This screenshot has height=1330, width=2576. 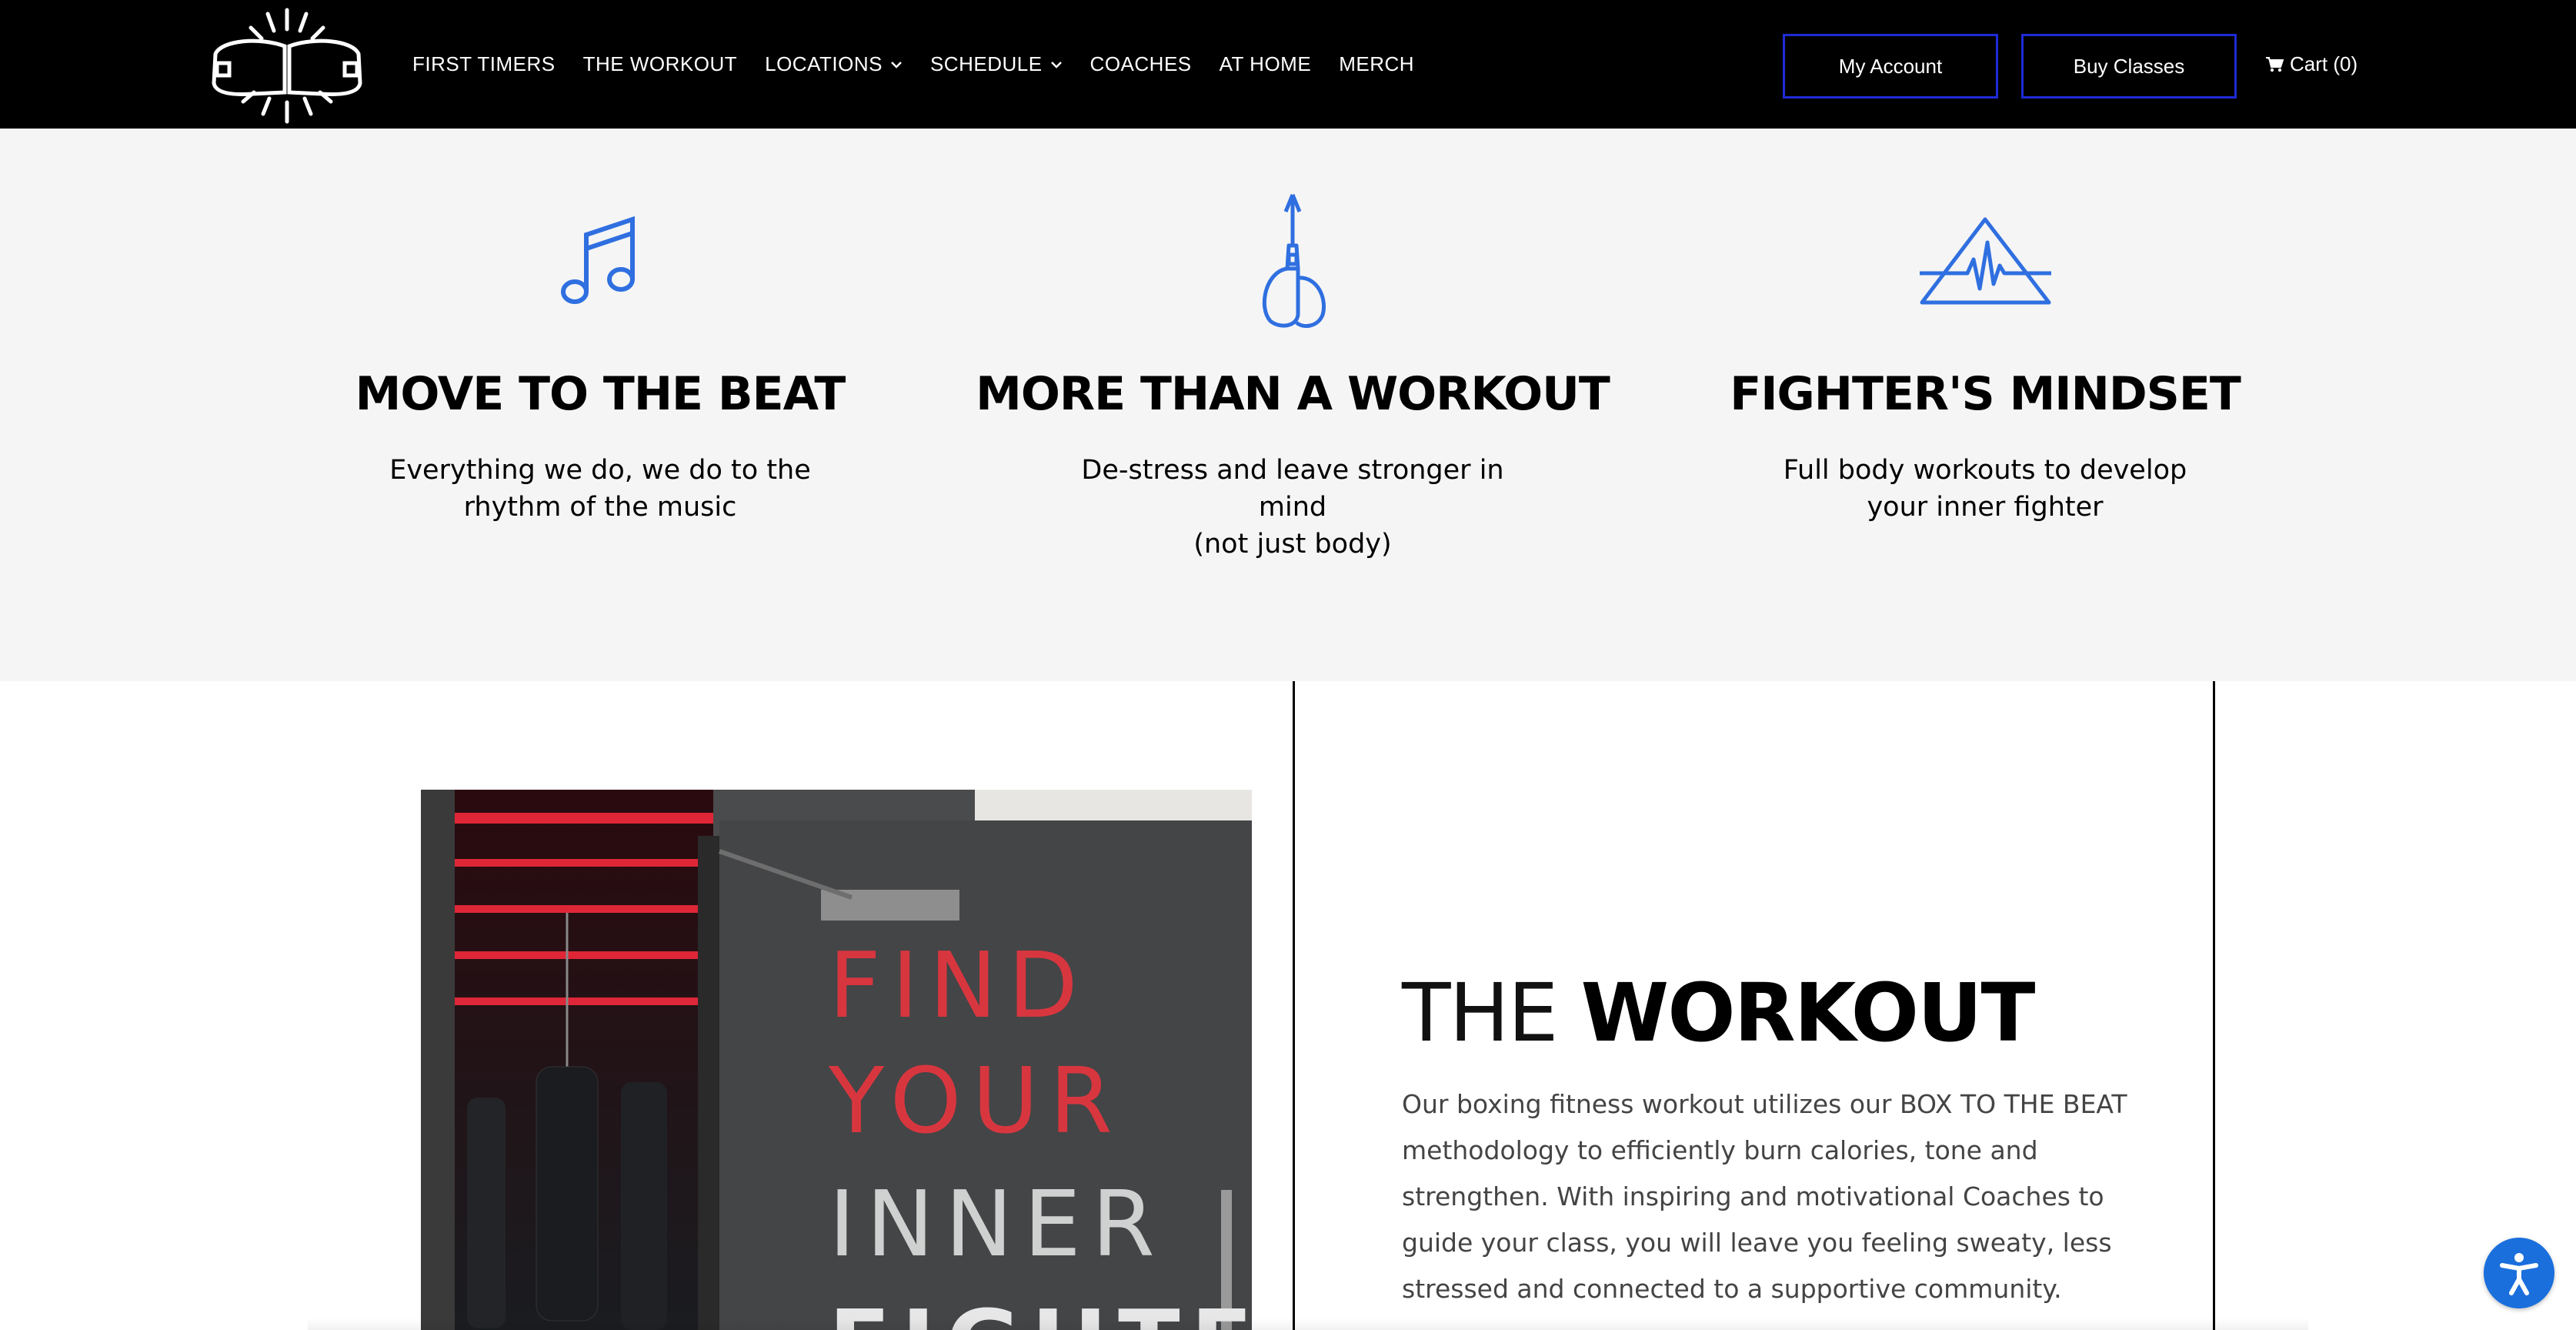 I want to click on nav-locations: LOCATIONS, so click(x=834, y=64).